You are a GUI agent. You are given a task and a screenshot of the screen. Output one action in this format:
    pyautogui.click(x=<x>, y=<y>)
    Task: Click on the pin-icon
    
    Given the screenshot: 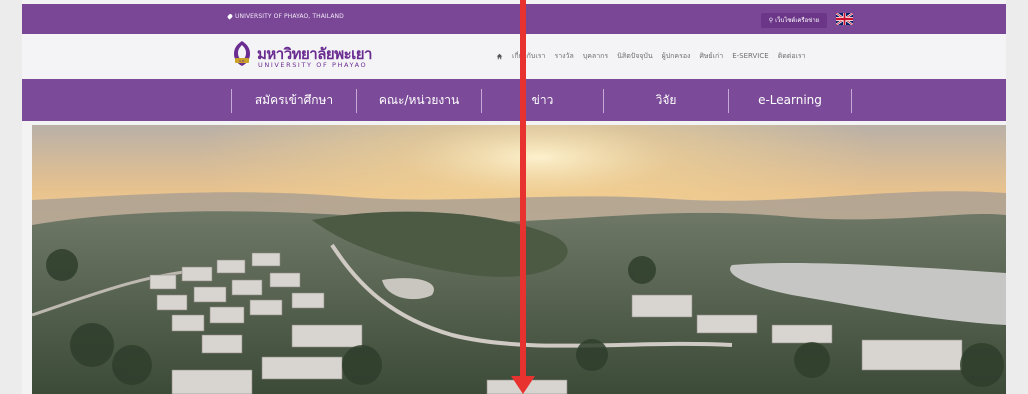 What is the action you would take?
    pyautogui.click(x=230, y=16)
    